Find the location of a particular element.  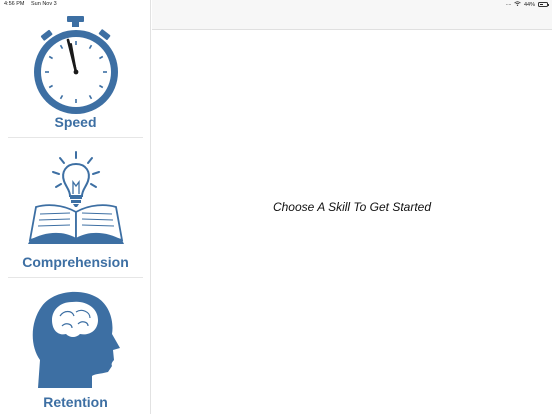

status-date: Sun Nov 3 is located at coordinates (44, 4).